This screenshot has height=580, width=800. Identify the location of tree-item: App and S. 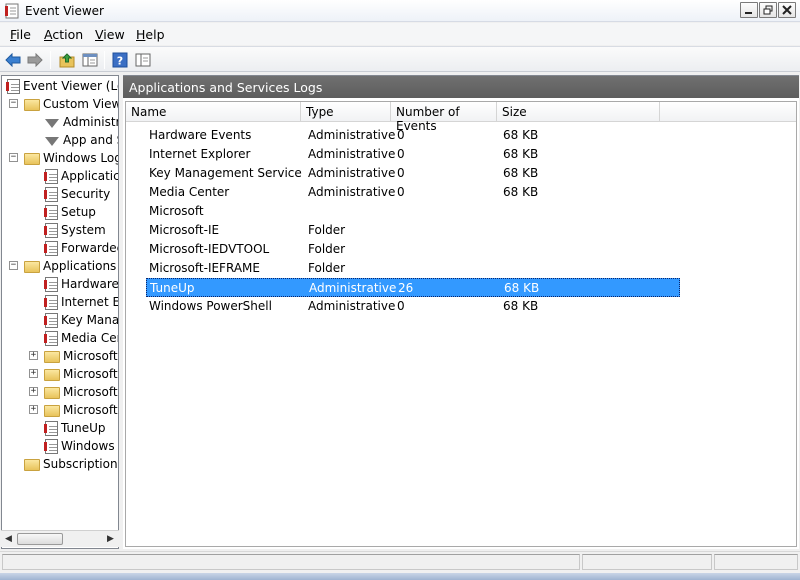
(81, 140).